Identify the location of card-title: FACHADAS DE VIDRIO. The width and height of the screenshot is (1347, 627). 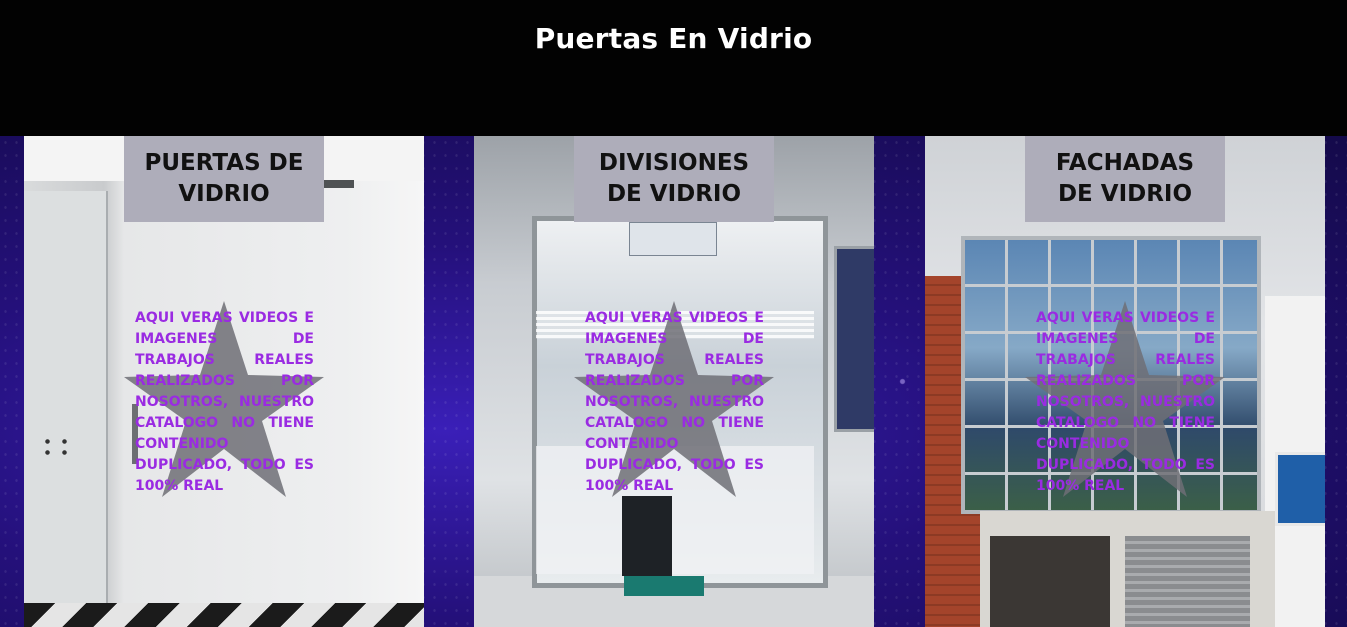
(1125, 178).